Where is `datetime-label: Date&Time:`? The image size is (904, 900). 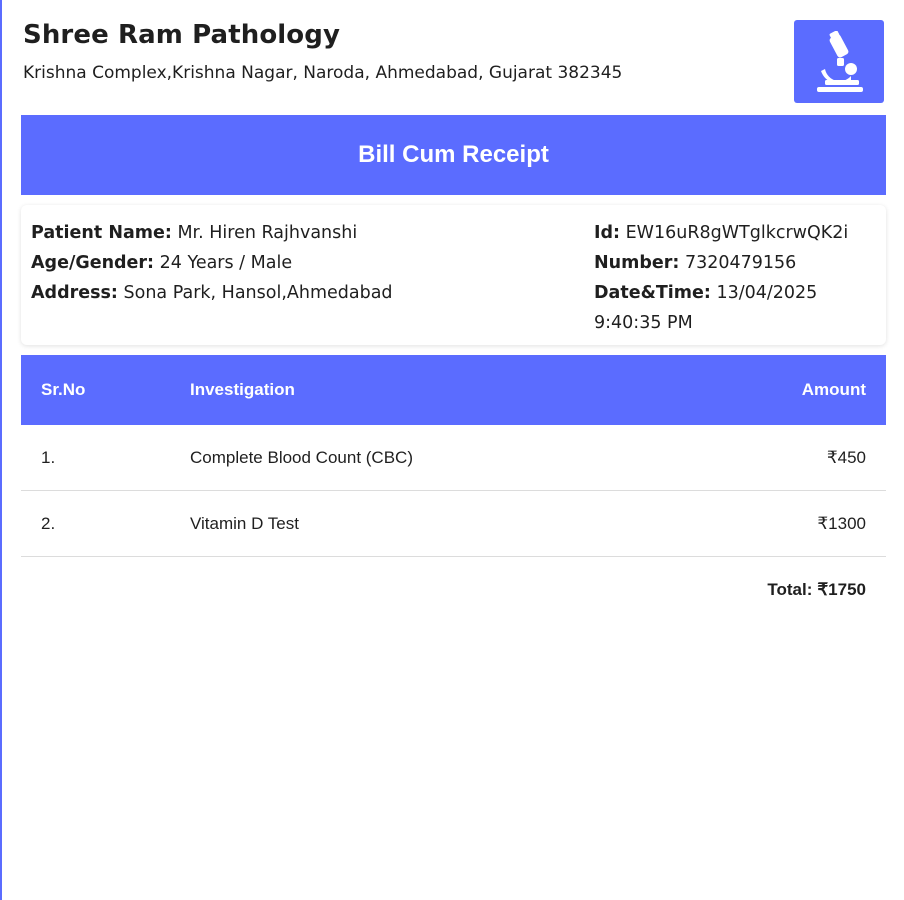
datetime-label: Date&Time: is located at coordinates (652, 293).